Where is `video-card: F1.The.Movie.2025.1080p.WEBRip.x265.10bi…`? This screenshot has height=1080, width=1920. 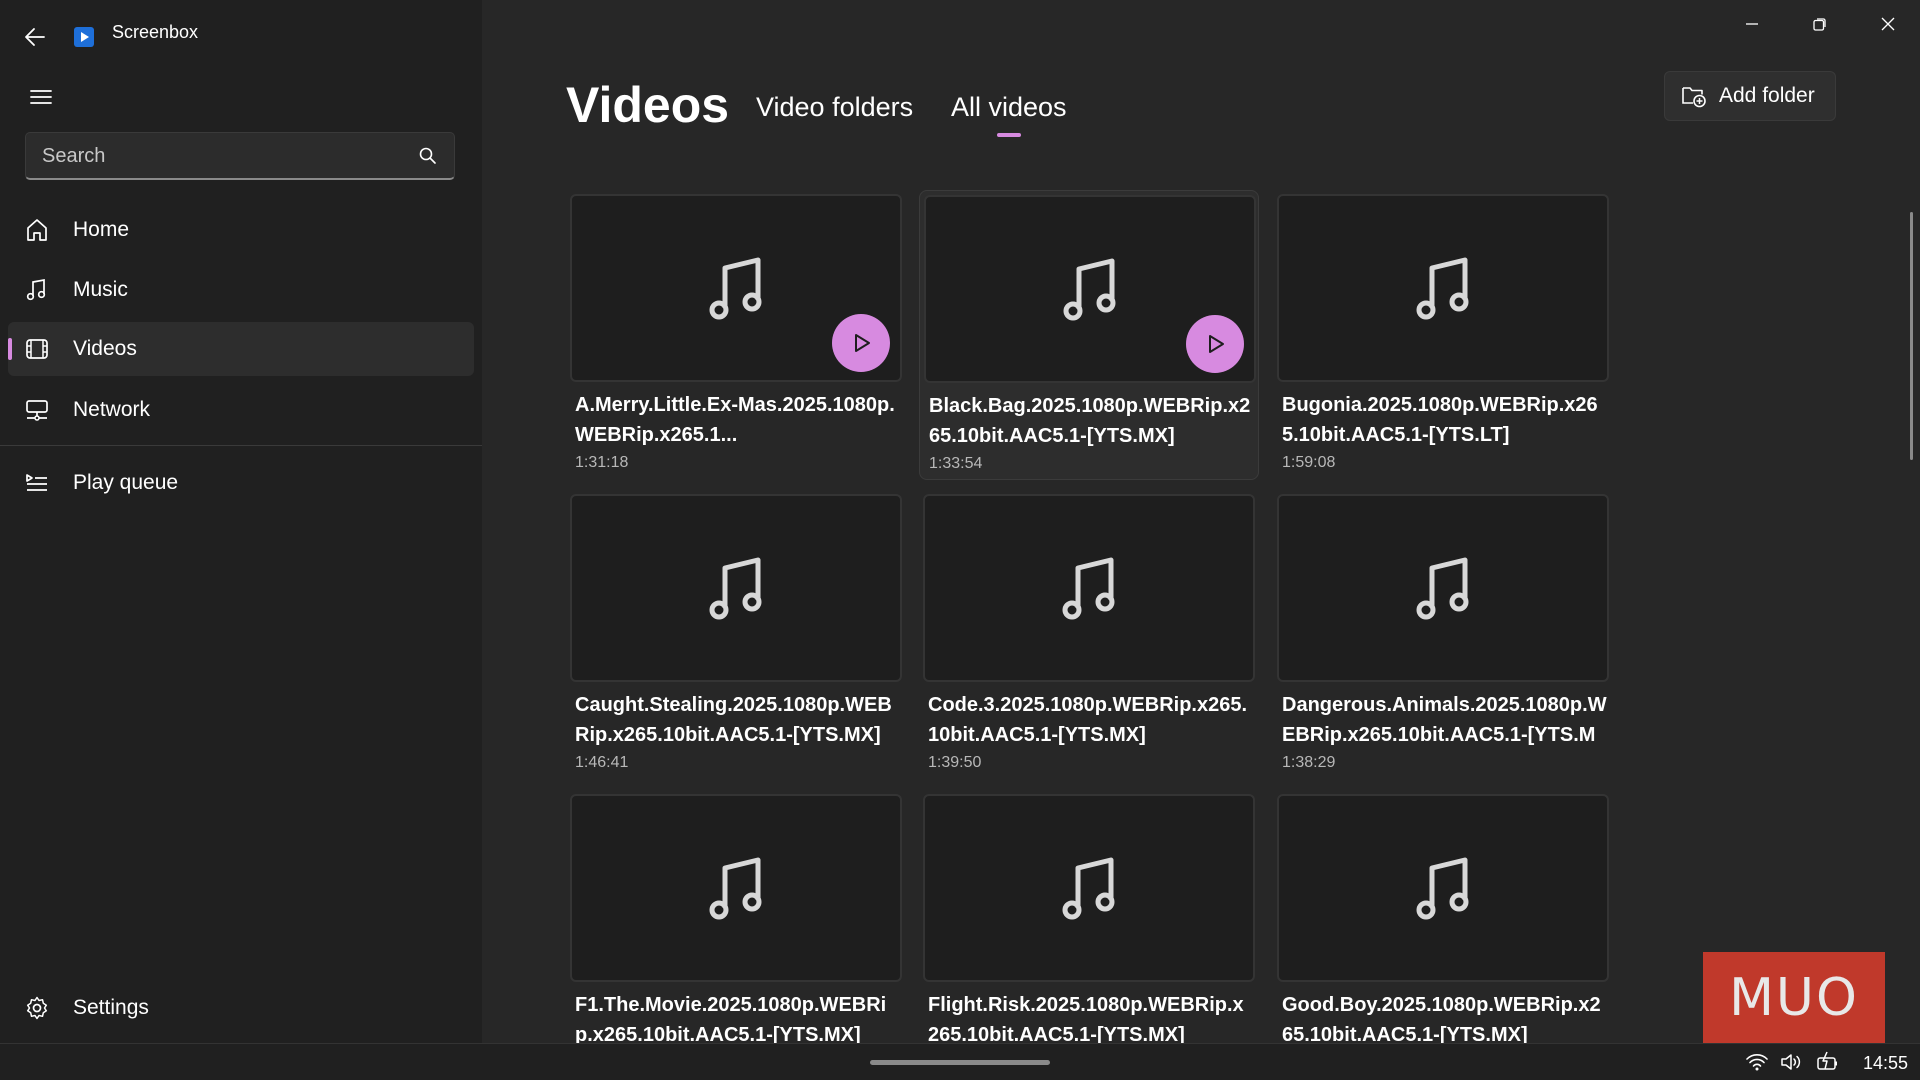 video-card: F1.The.Movie.2025.1080p.WEBRip.x265.10bi… is located at coordinates (736, 916).